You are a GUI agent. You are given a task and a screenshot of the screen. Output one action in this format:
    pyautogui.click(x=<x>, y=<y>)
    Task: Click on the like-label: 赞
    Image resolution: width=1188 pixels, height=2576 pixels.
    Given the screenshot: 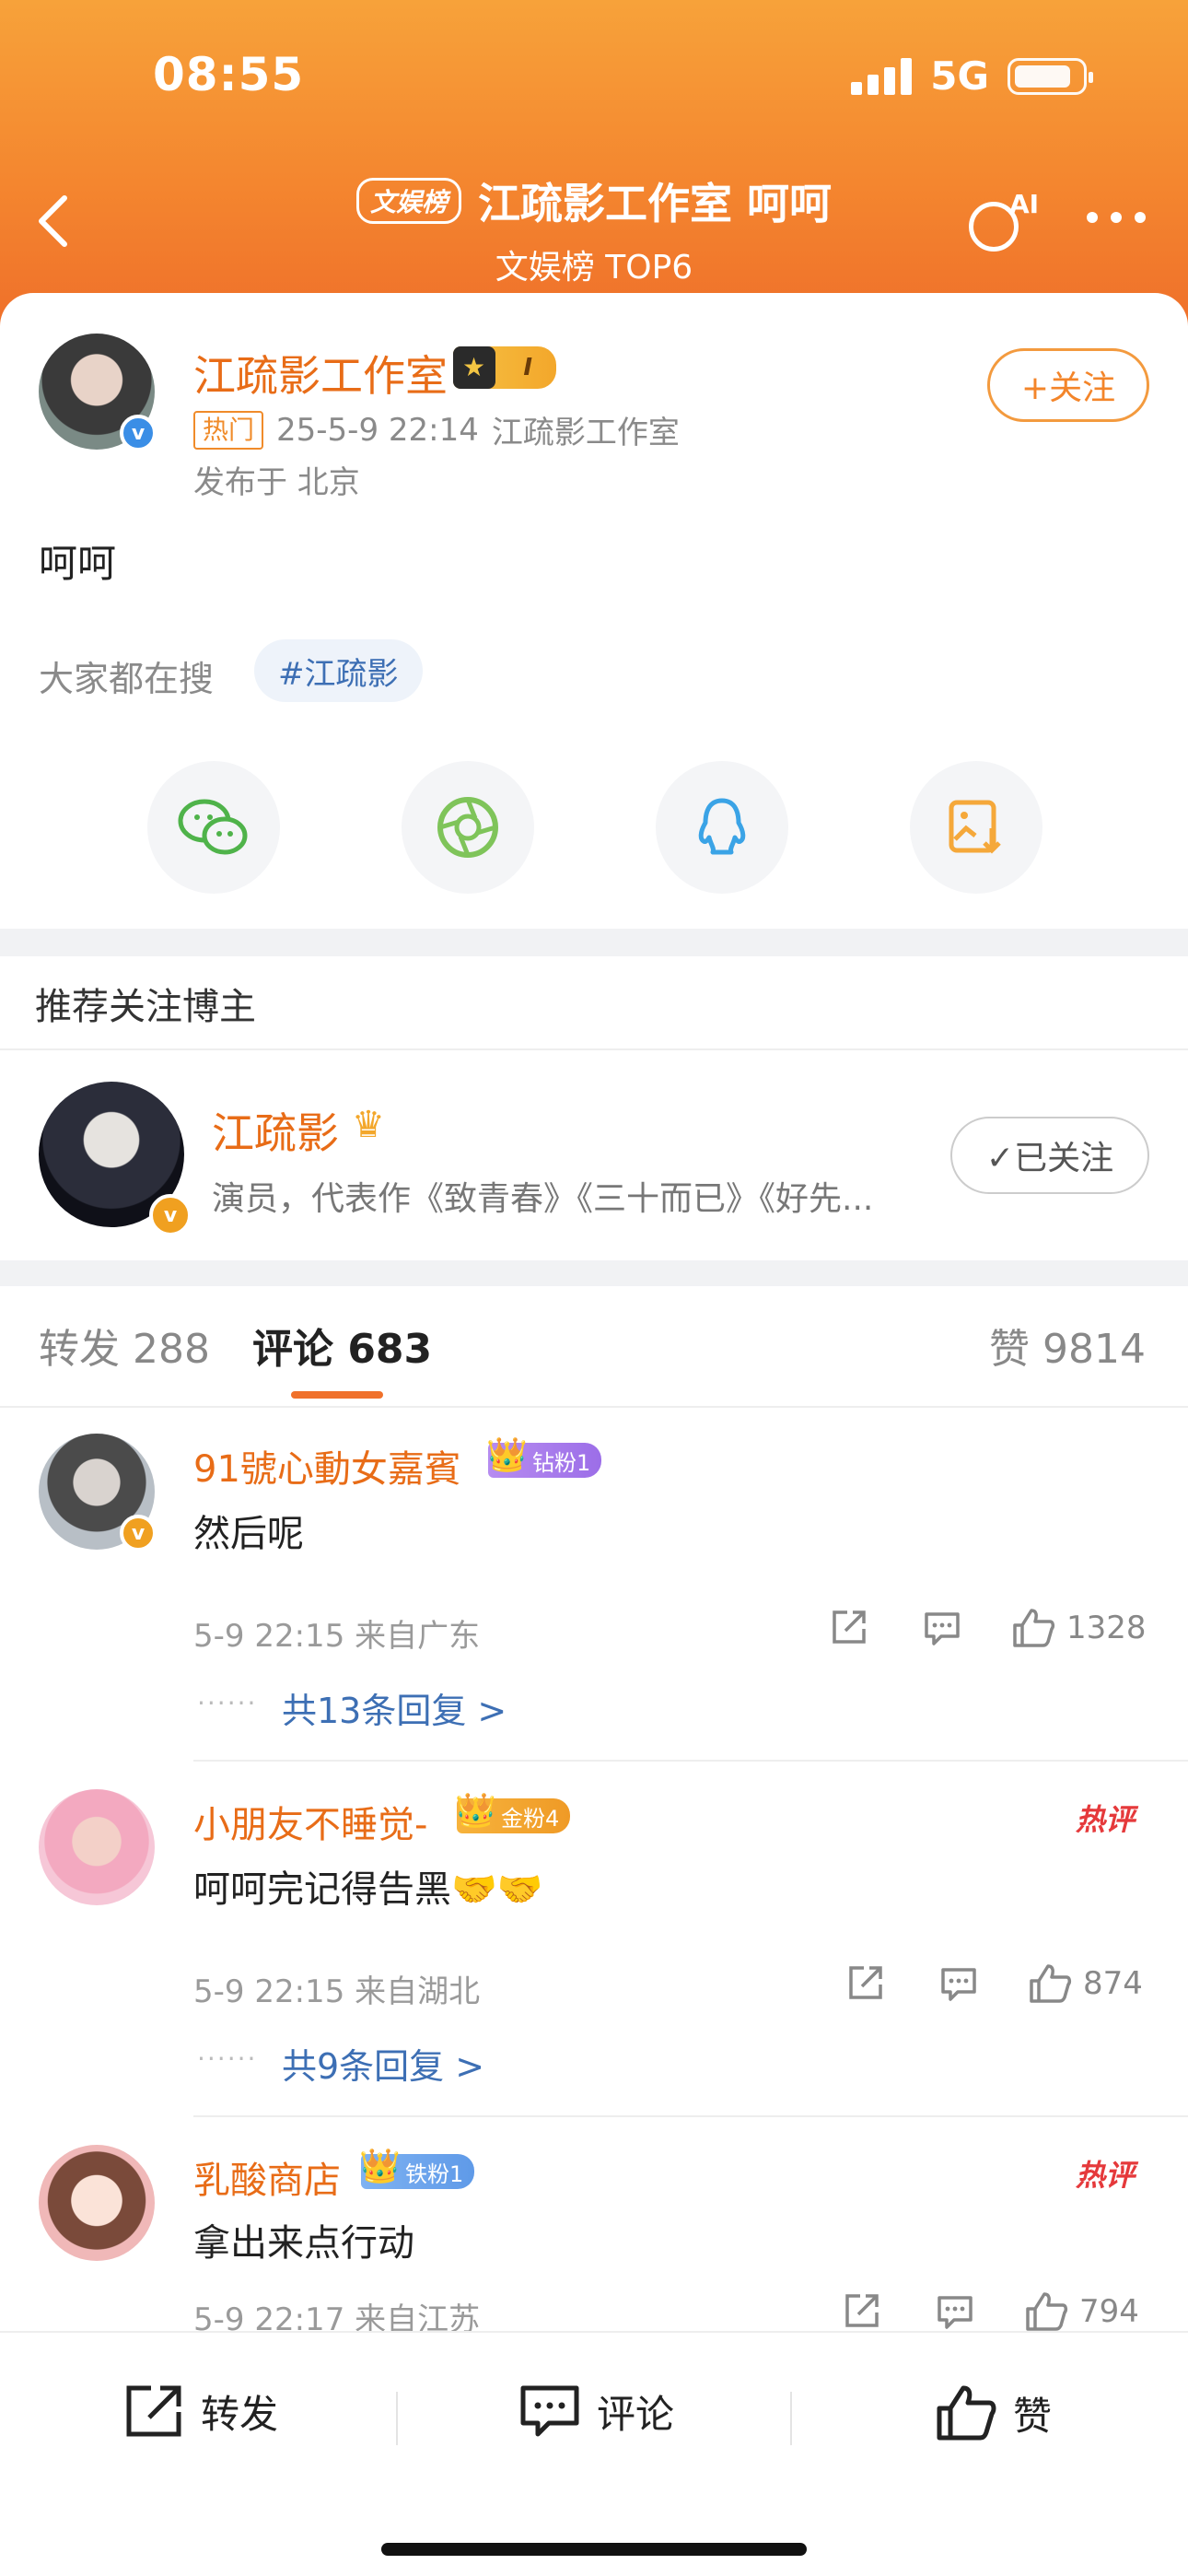 What is the action you would take?
    pyautogui.click(x=1033, y=2416)
    